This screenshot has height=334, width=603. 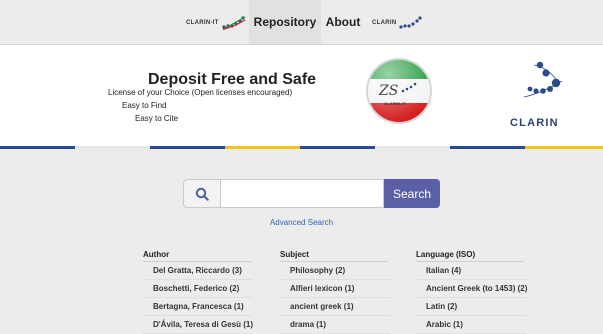 What do you see at coordinates (302, 193) in the screenshot?
I see `search-input` at bounding box center [302, 193].